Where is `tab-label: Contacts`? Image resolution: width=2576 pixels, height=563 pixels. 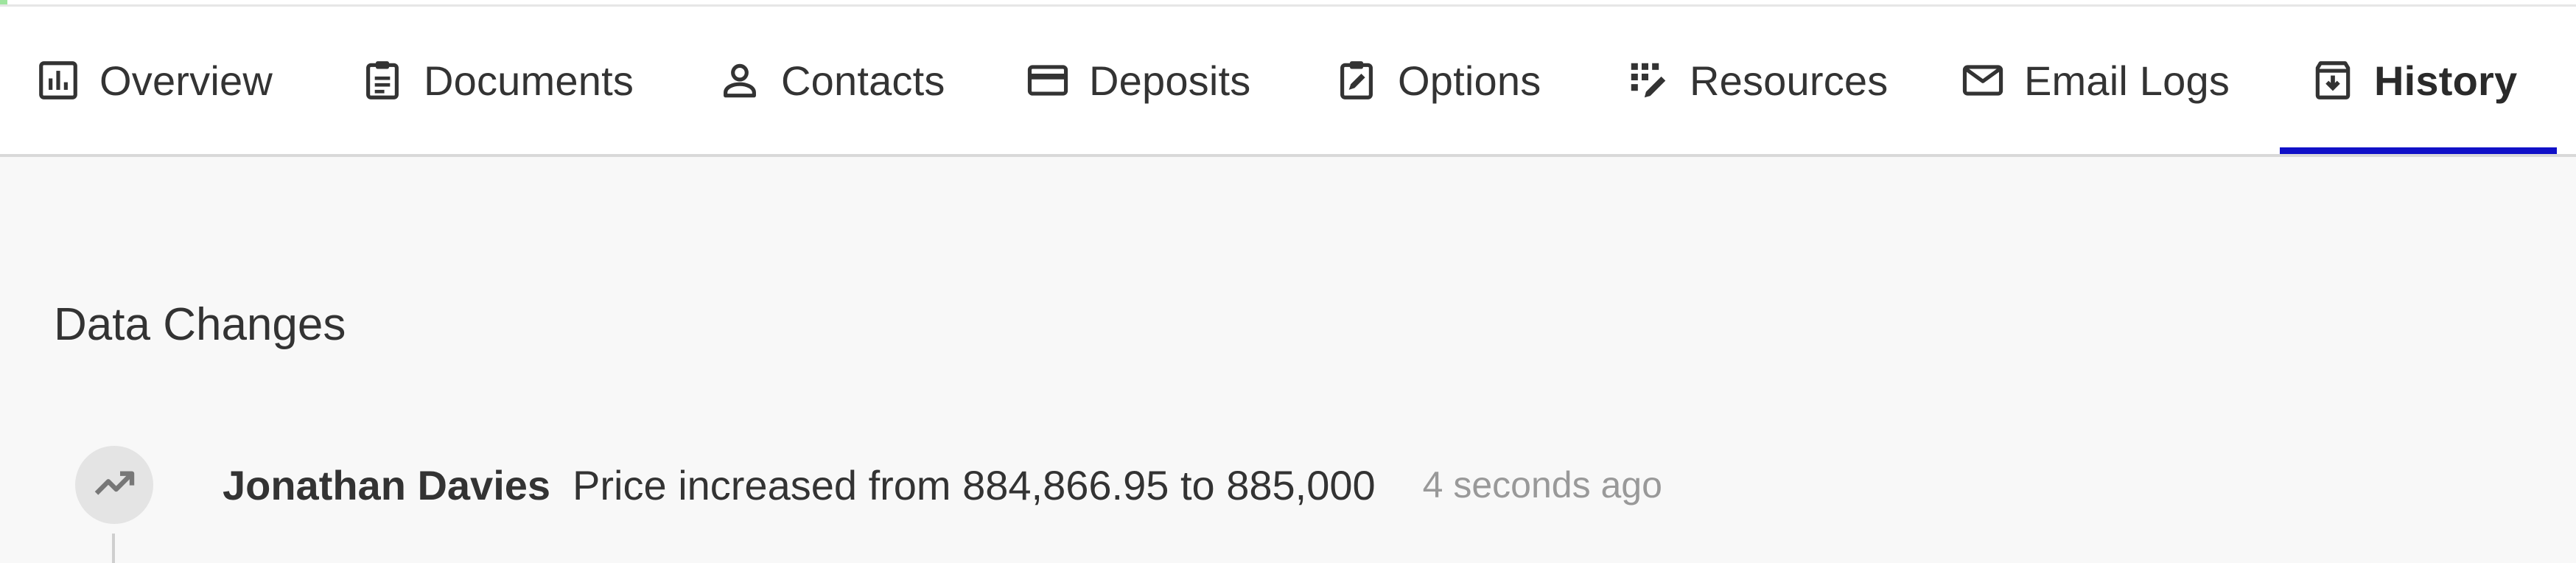
tab-label: Contacts is located at coordinates (863, 80).